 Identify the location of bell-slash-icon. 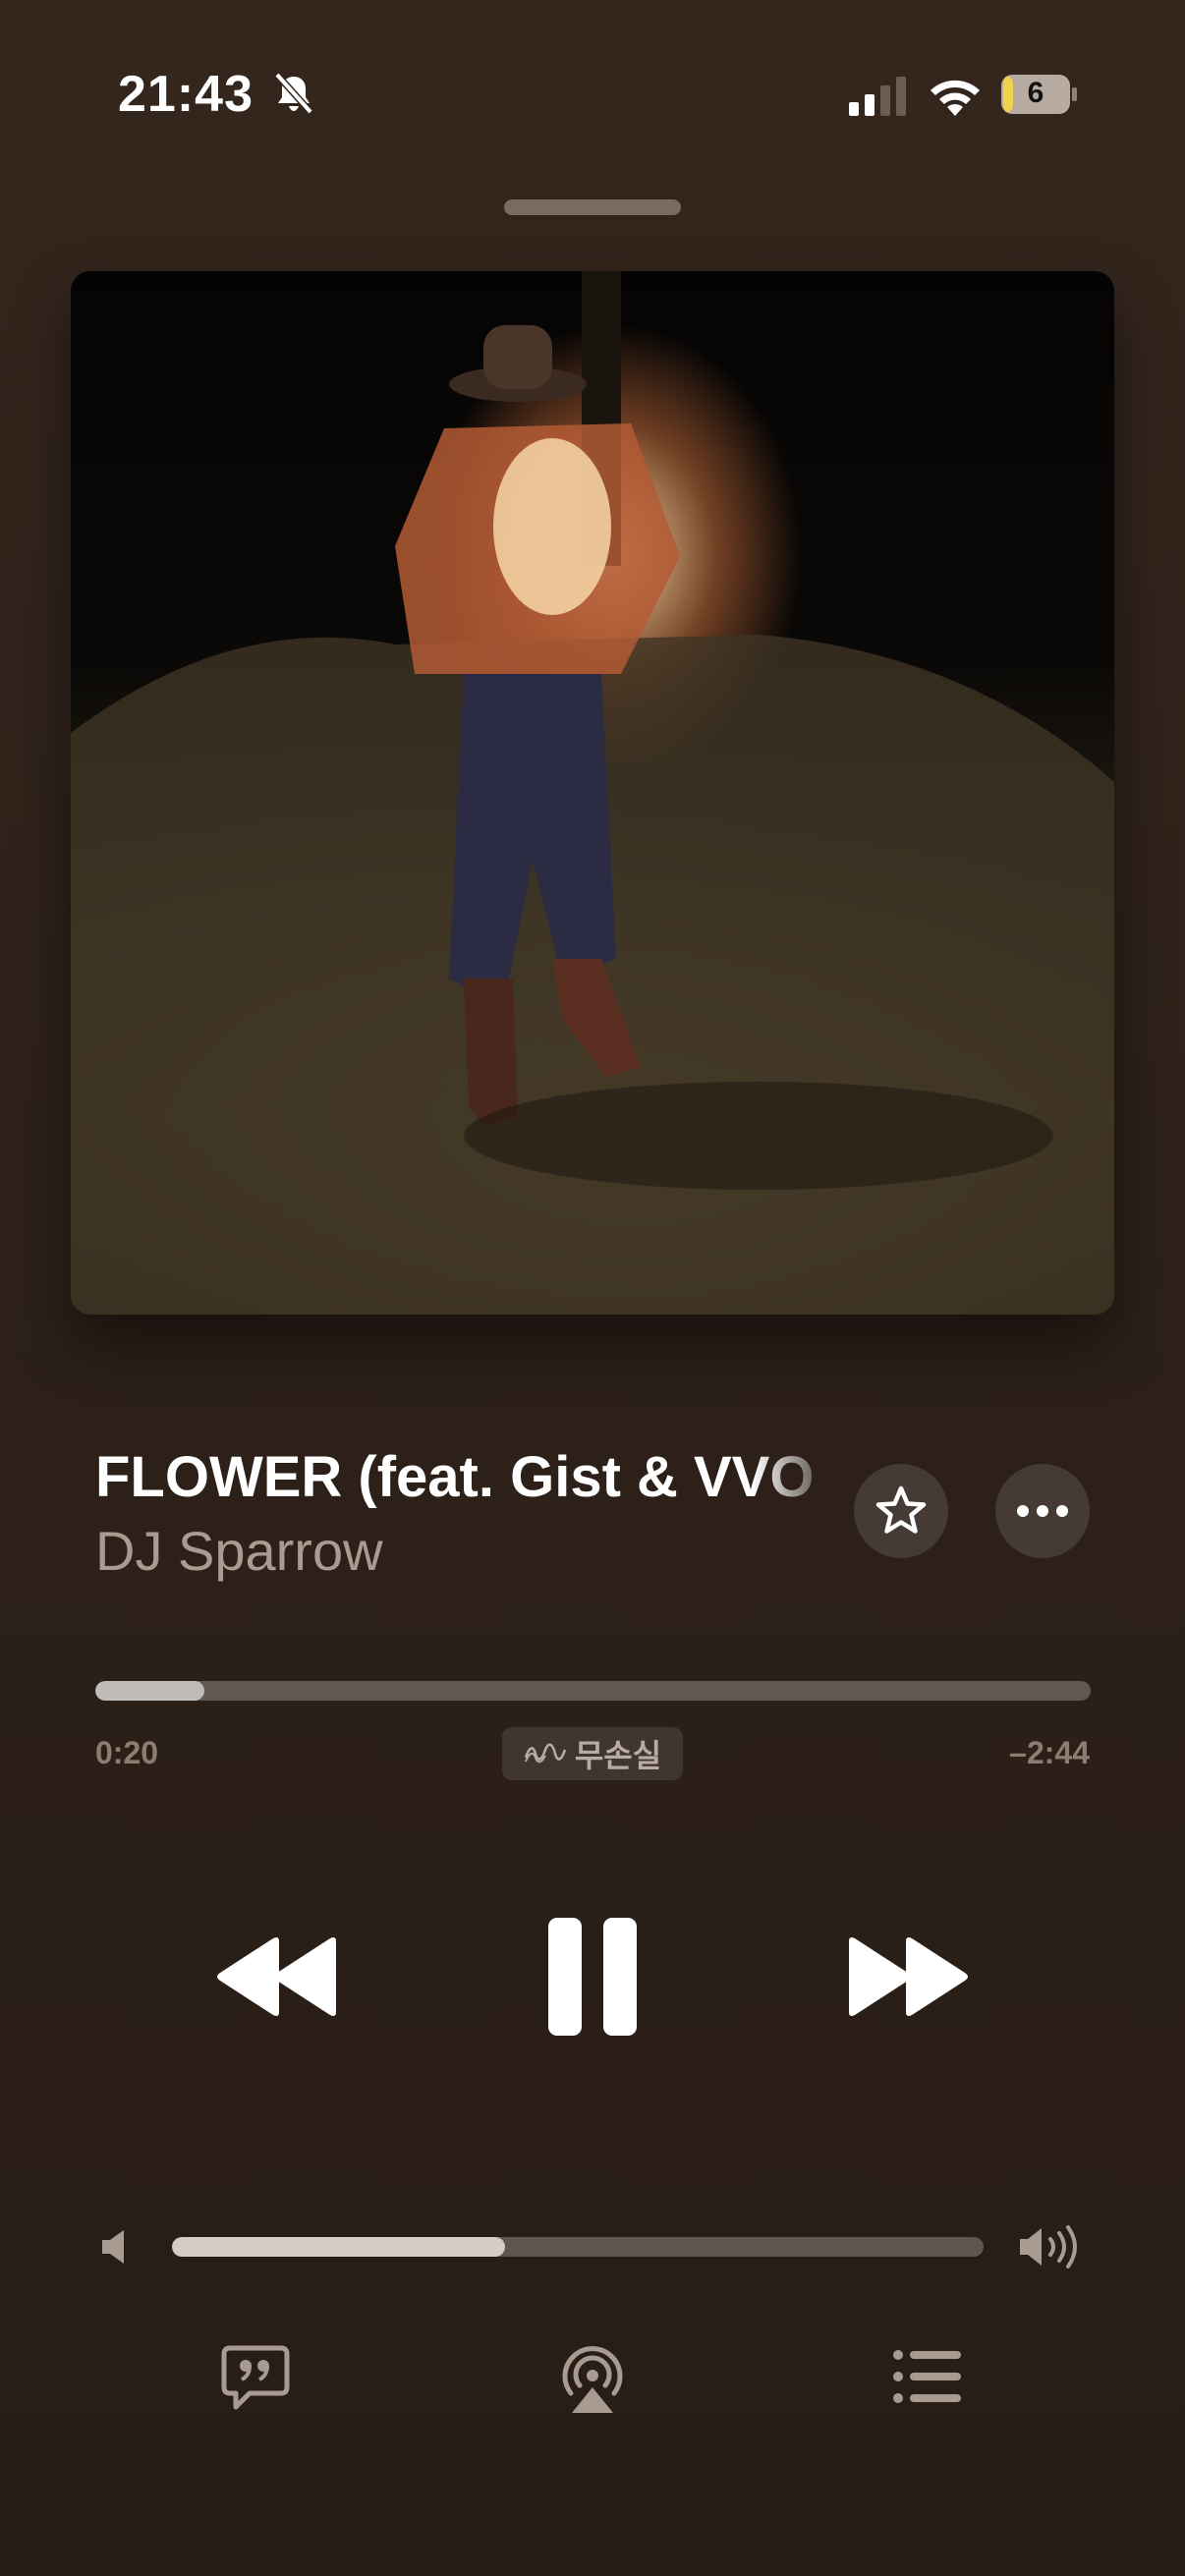
(293, 93).